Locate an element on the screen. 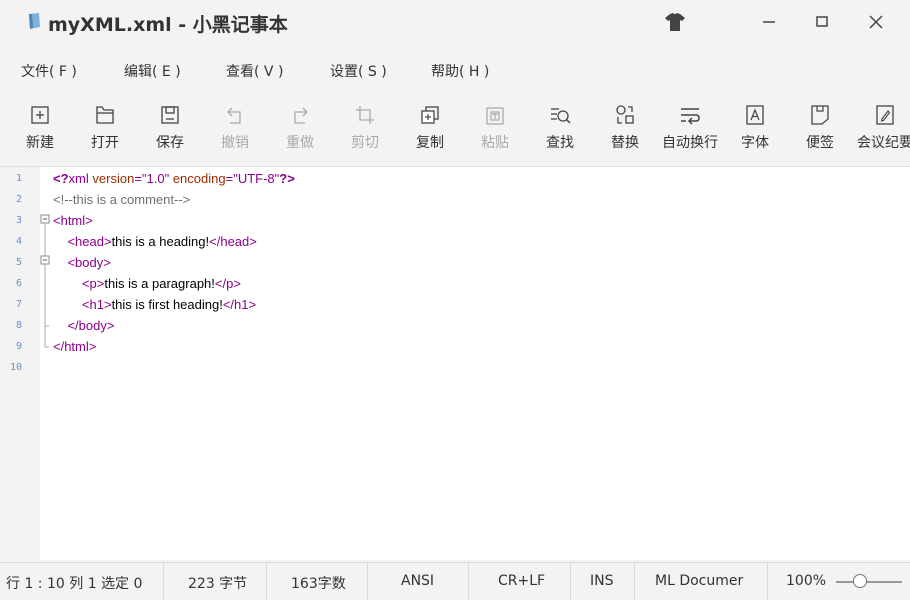 The height and width of the screenshot is (600, 910). word-wrap-icon is located at coordinates (690, 116).